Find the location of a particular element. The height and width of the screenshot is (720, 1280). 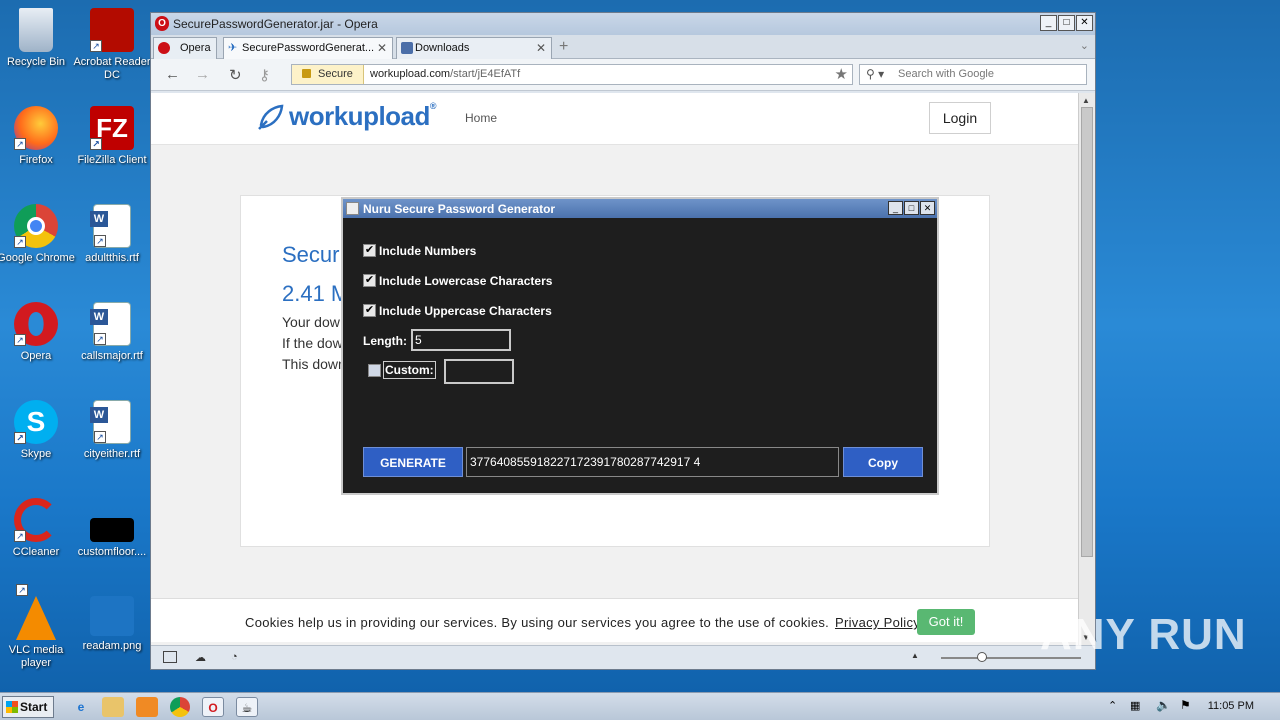

dialog-minimize-button: _ is located at coordinates (895, 208).